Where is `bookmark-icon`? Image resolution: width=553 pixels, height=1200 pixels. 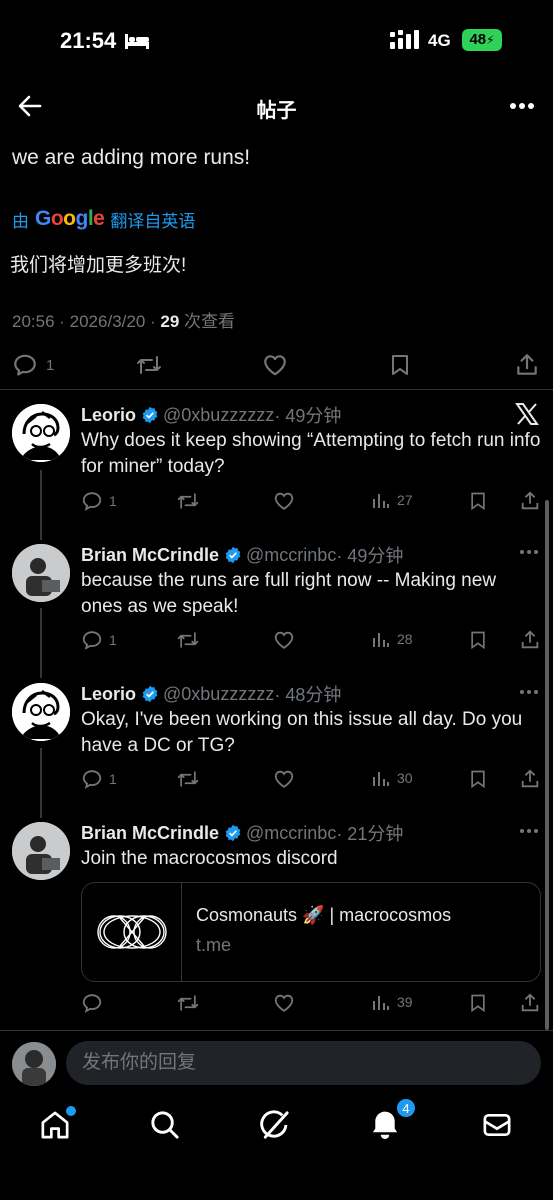 bookmark-icon is located at coordinates (478, 501).